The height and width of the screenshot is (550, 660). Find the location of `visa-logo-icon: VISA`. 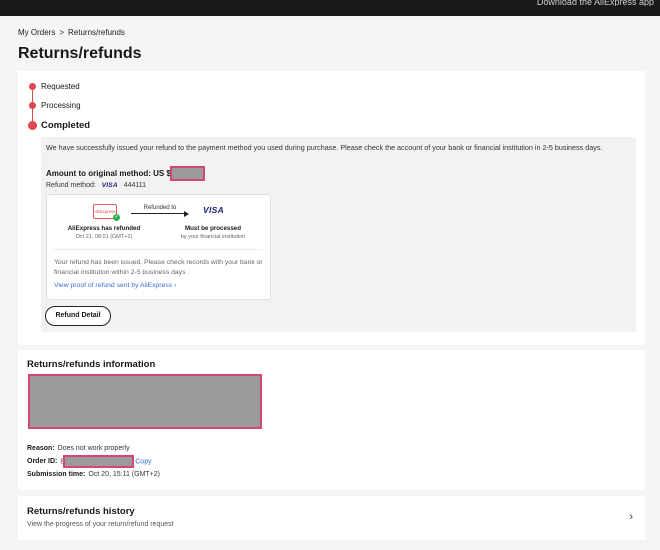

visa-logo-icon: VISA is located at coordinates (214, 210).